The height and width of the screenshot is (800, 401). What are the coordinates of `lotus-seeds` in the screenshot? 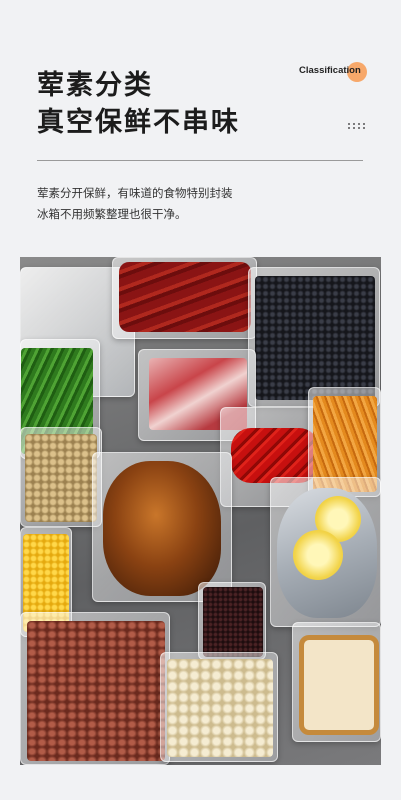 It's located at (220, 708).